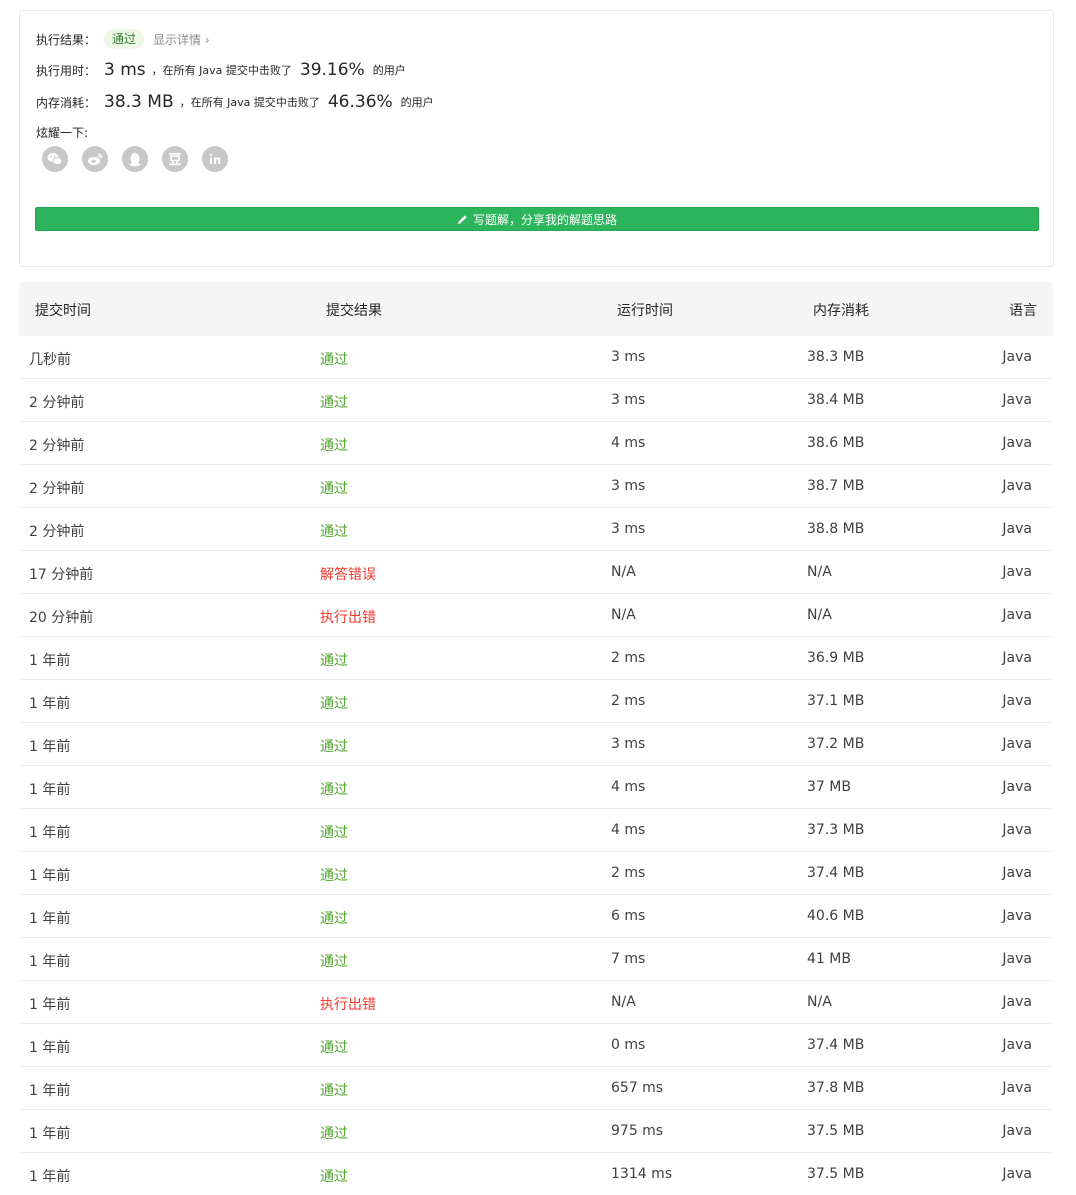  Describe the element at coordinates (836, 701) in the screenshot. I see `memory-cell: 37.1 MB` at that location.